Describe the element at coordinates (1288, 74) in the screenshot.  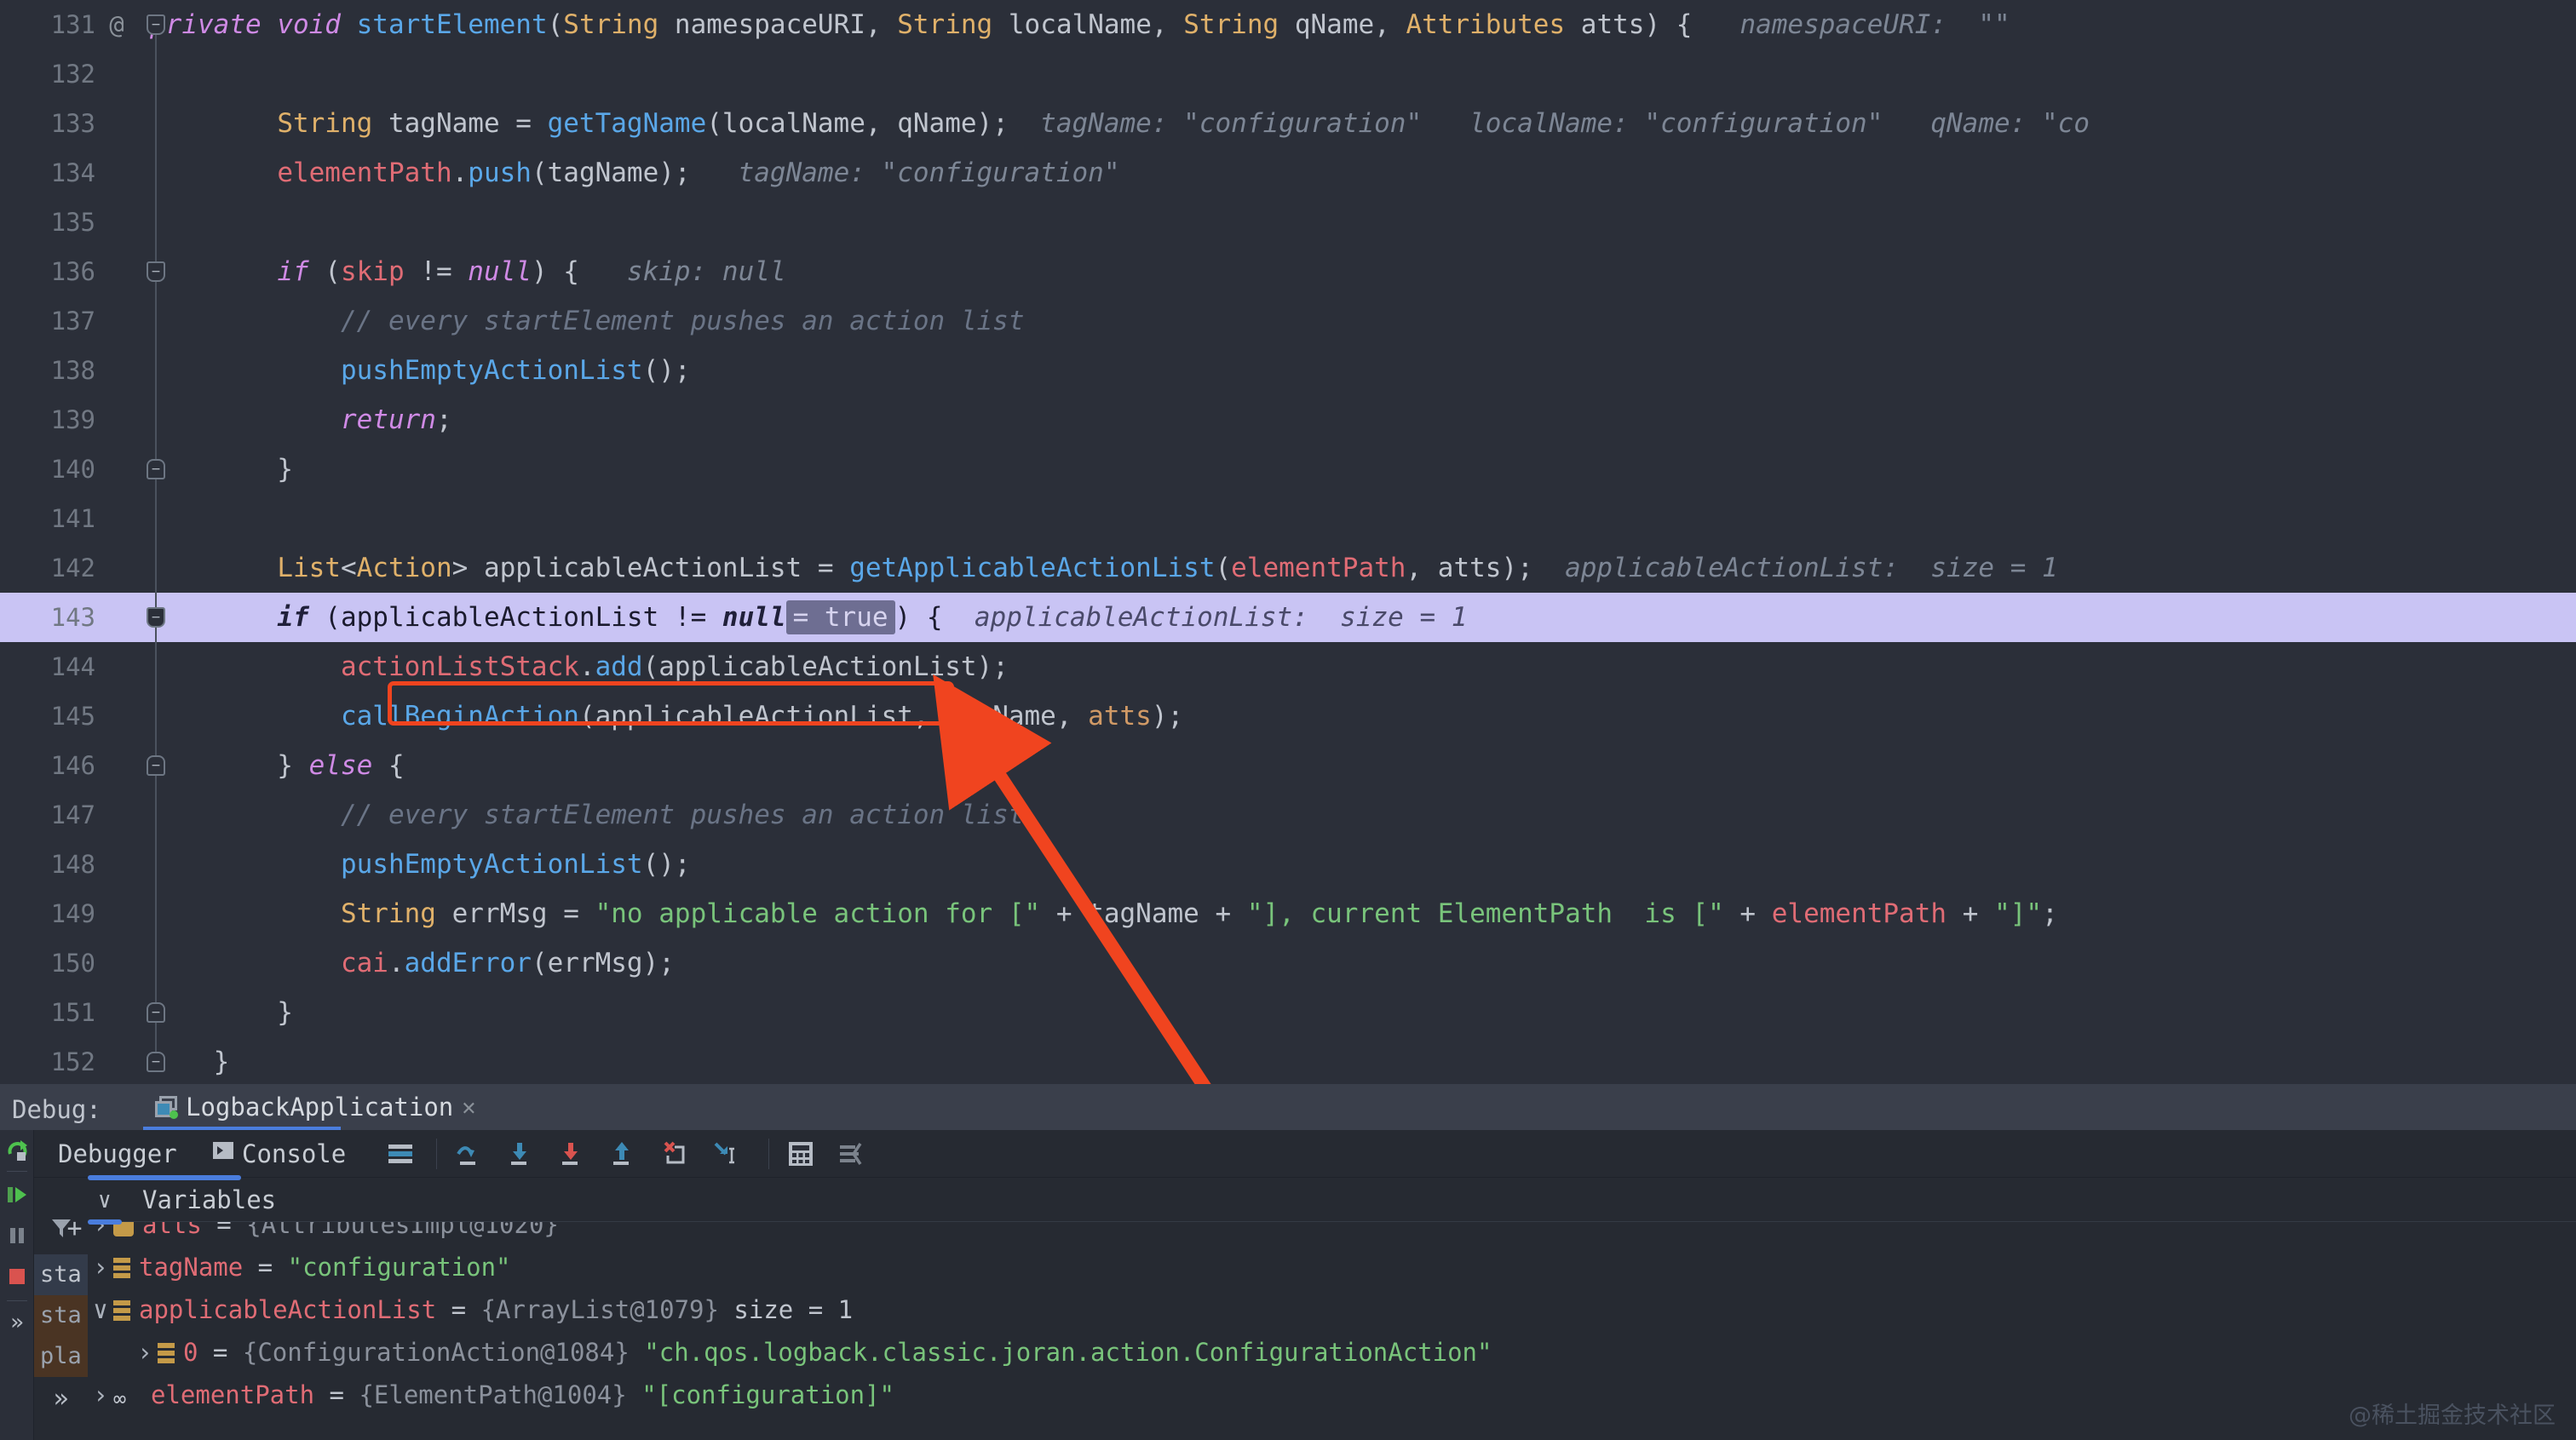
I see `code-line-132: 132` at that location.